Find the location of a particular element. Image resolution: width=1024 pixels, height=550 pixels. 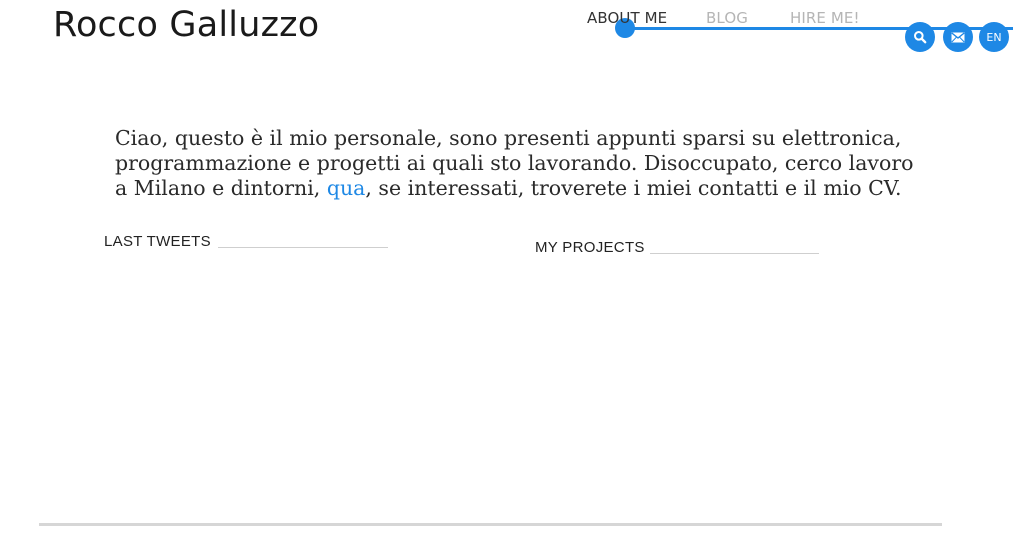

site-title: Rocco Galluzzo is located at coordinates (186, 25).